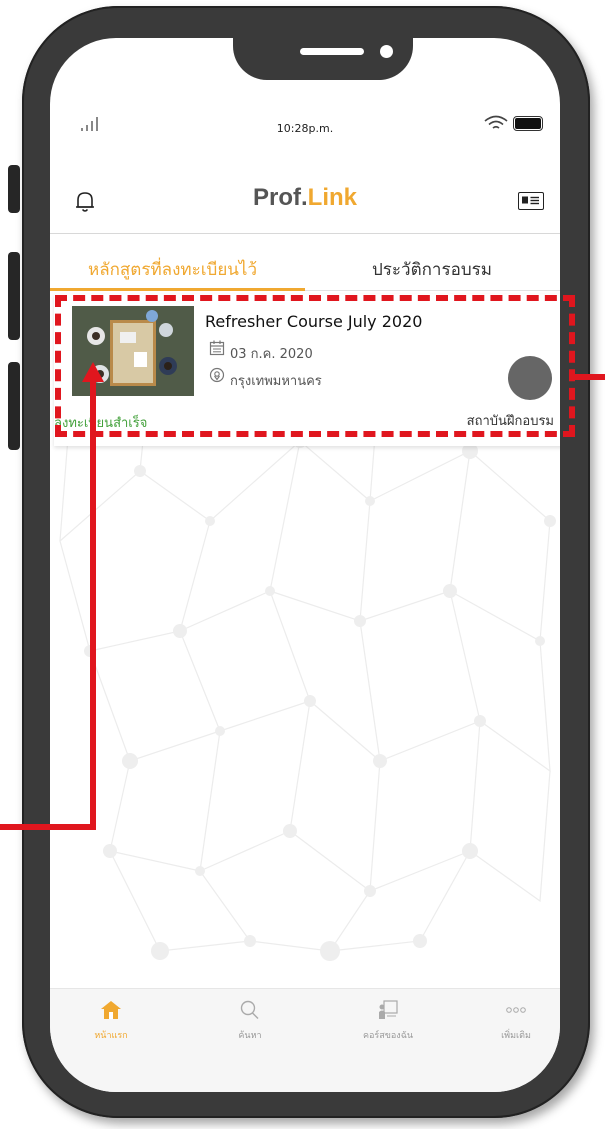 The width and height of the screenshot is (605, 1129). I want to click on home-icon, so click(111, 1010).